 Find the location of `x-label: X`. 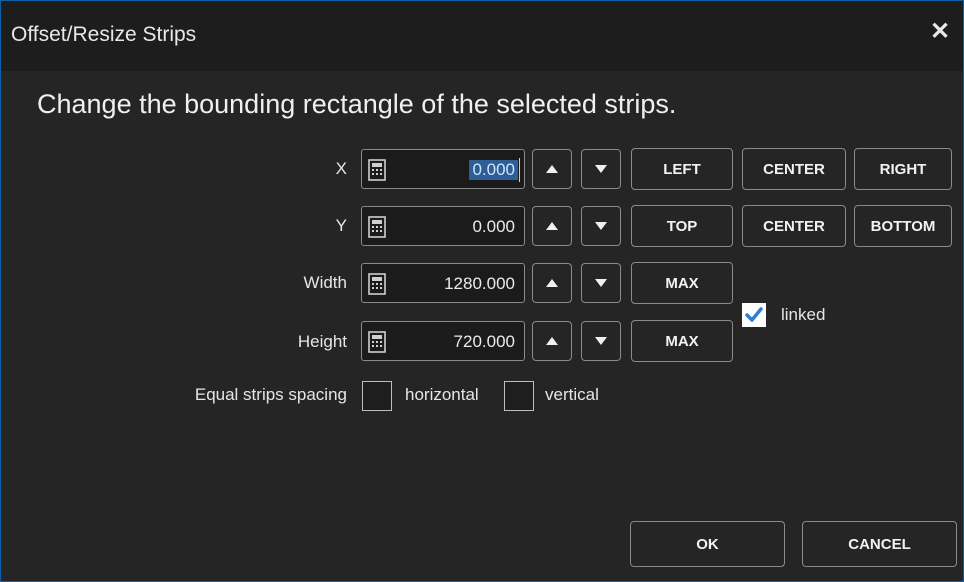

x-label: X is located at coordinates (341, 168).